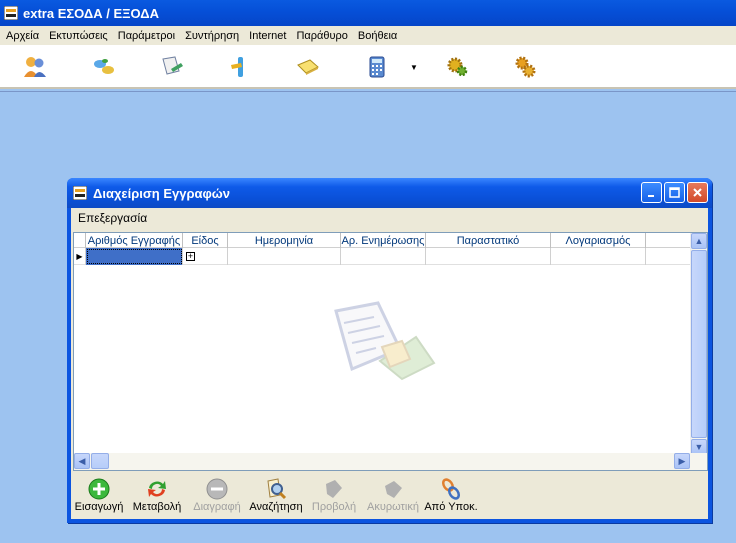 The height and width of the screenshot is (543, 736). Describe the element at coordinates (393, 507) in the screenshot. I see `cancel-doc-button-label: Ακυρωτική` at that location.